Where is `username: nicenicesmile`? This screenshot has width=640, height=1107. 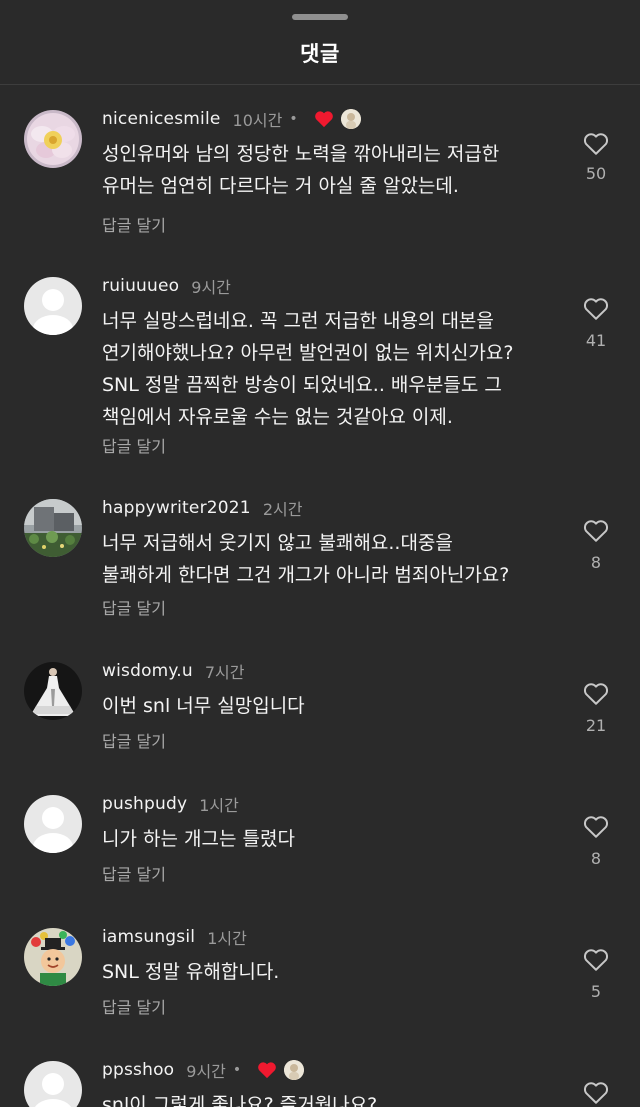 username: nicenicesmile is located at coordinates (161, 119).